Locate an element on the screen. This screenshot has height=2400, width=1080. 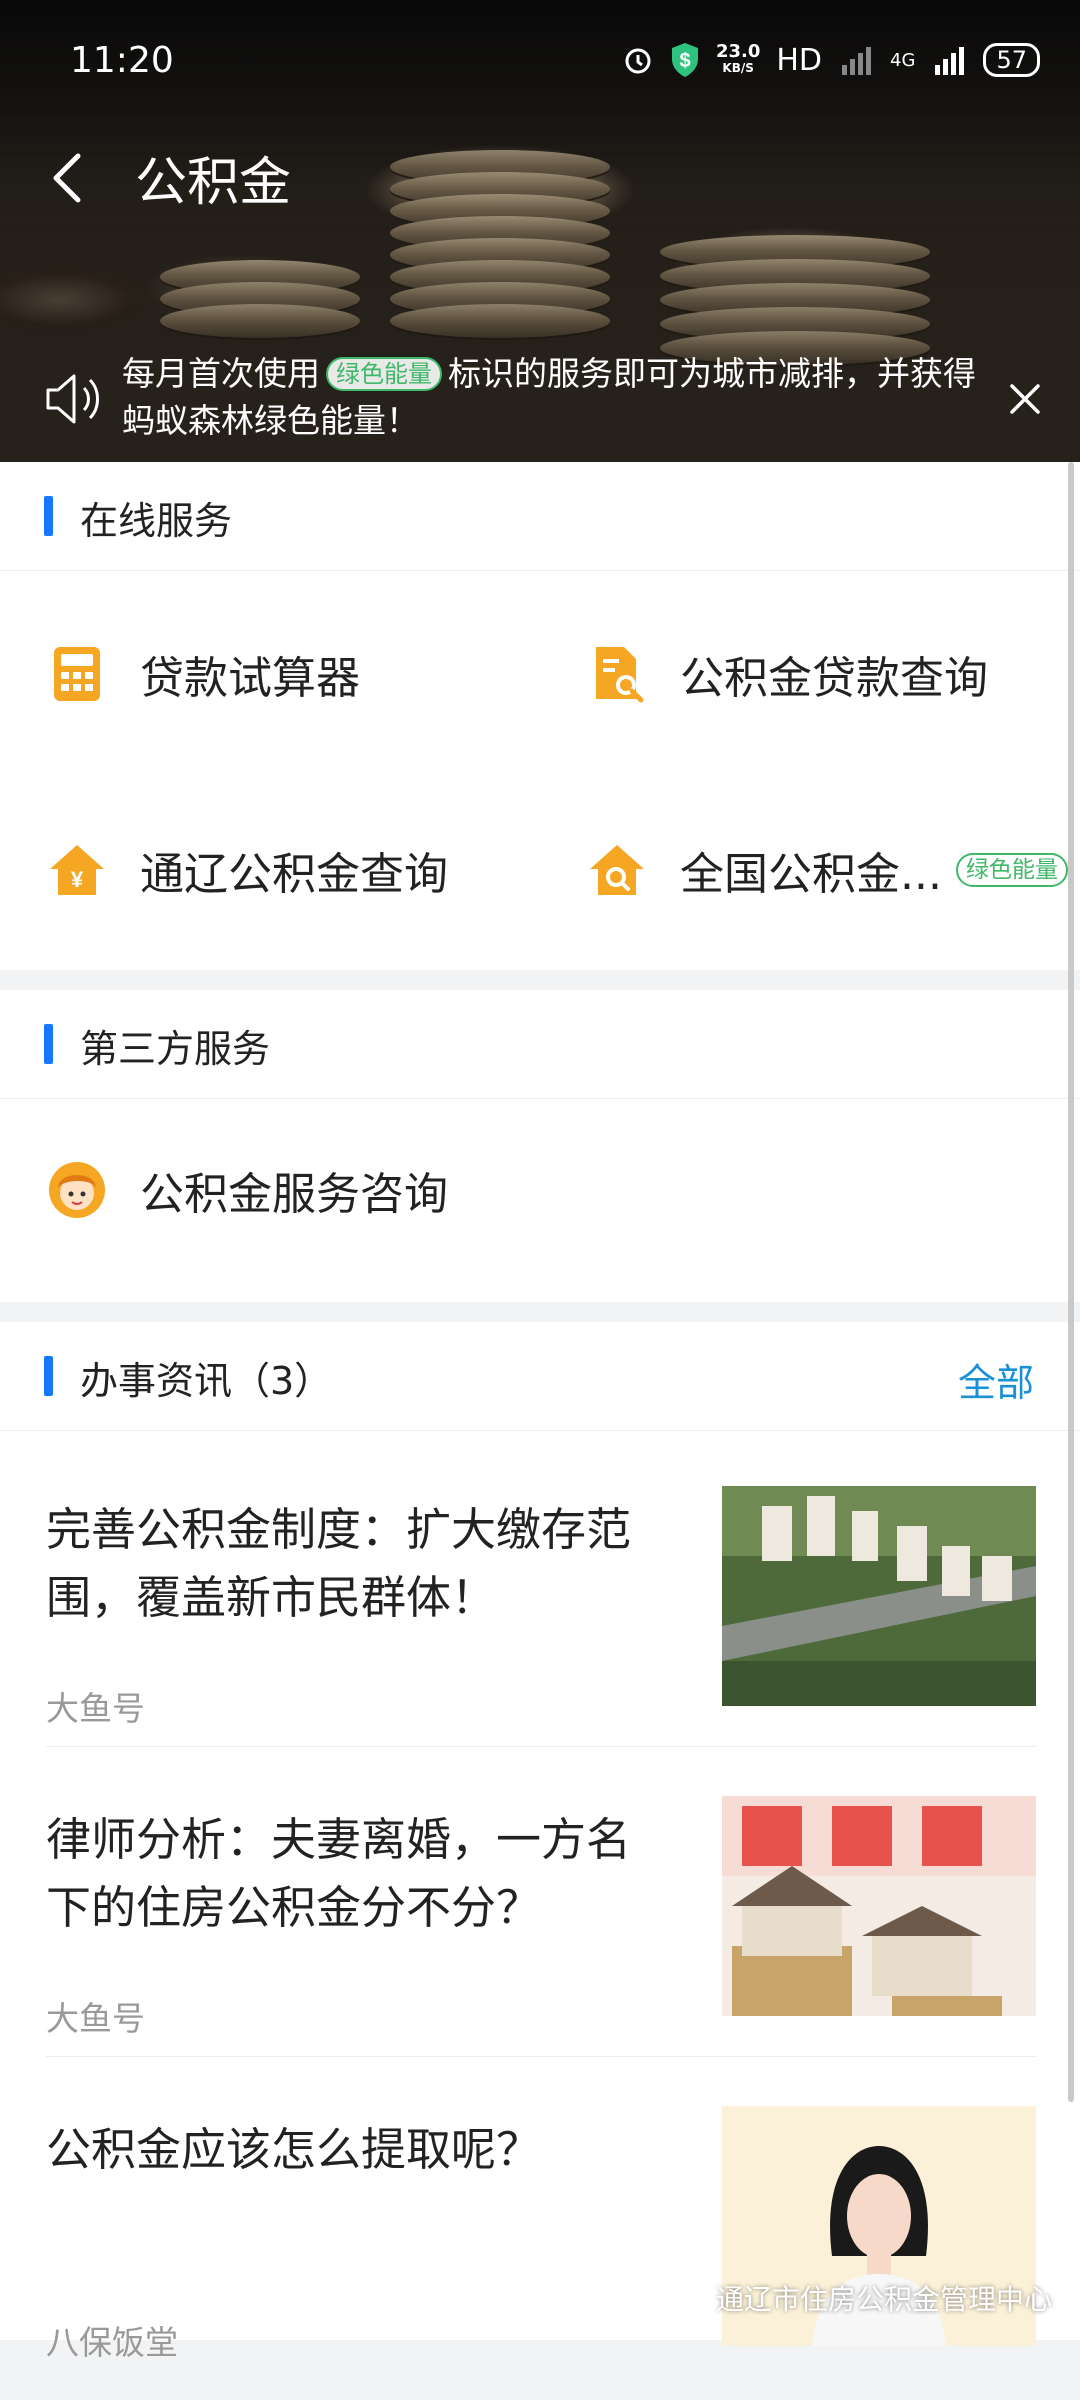
service-loan-calculator: 贷款试算器 is located at coordinates (203, 674).